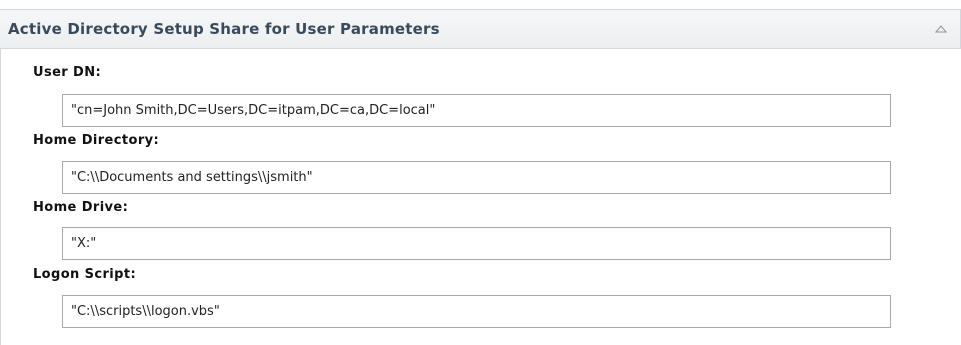 The height and width of the screenshot is (345, 961). What do you see at coordinates (476, 110) in the screenshot?
I see `user-dn-input` at bounding box center [476, 110].